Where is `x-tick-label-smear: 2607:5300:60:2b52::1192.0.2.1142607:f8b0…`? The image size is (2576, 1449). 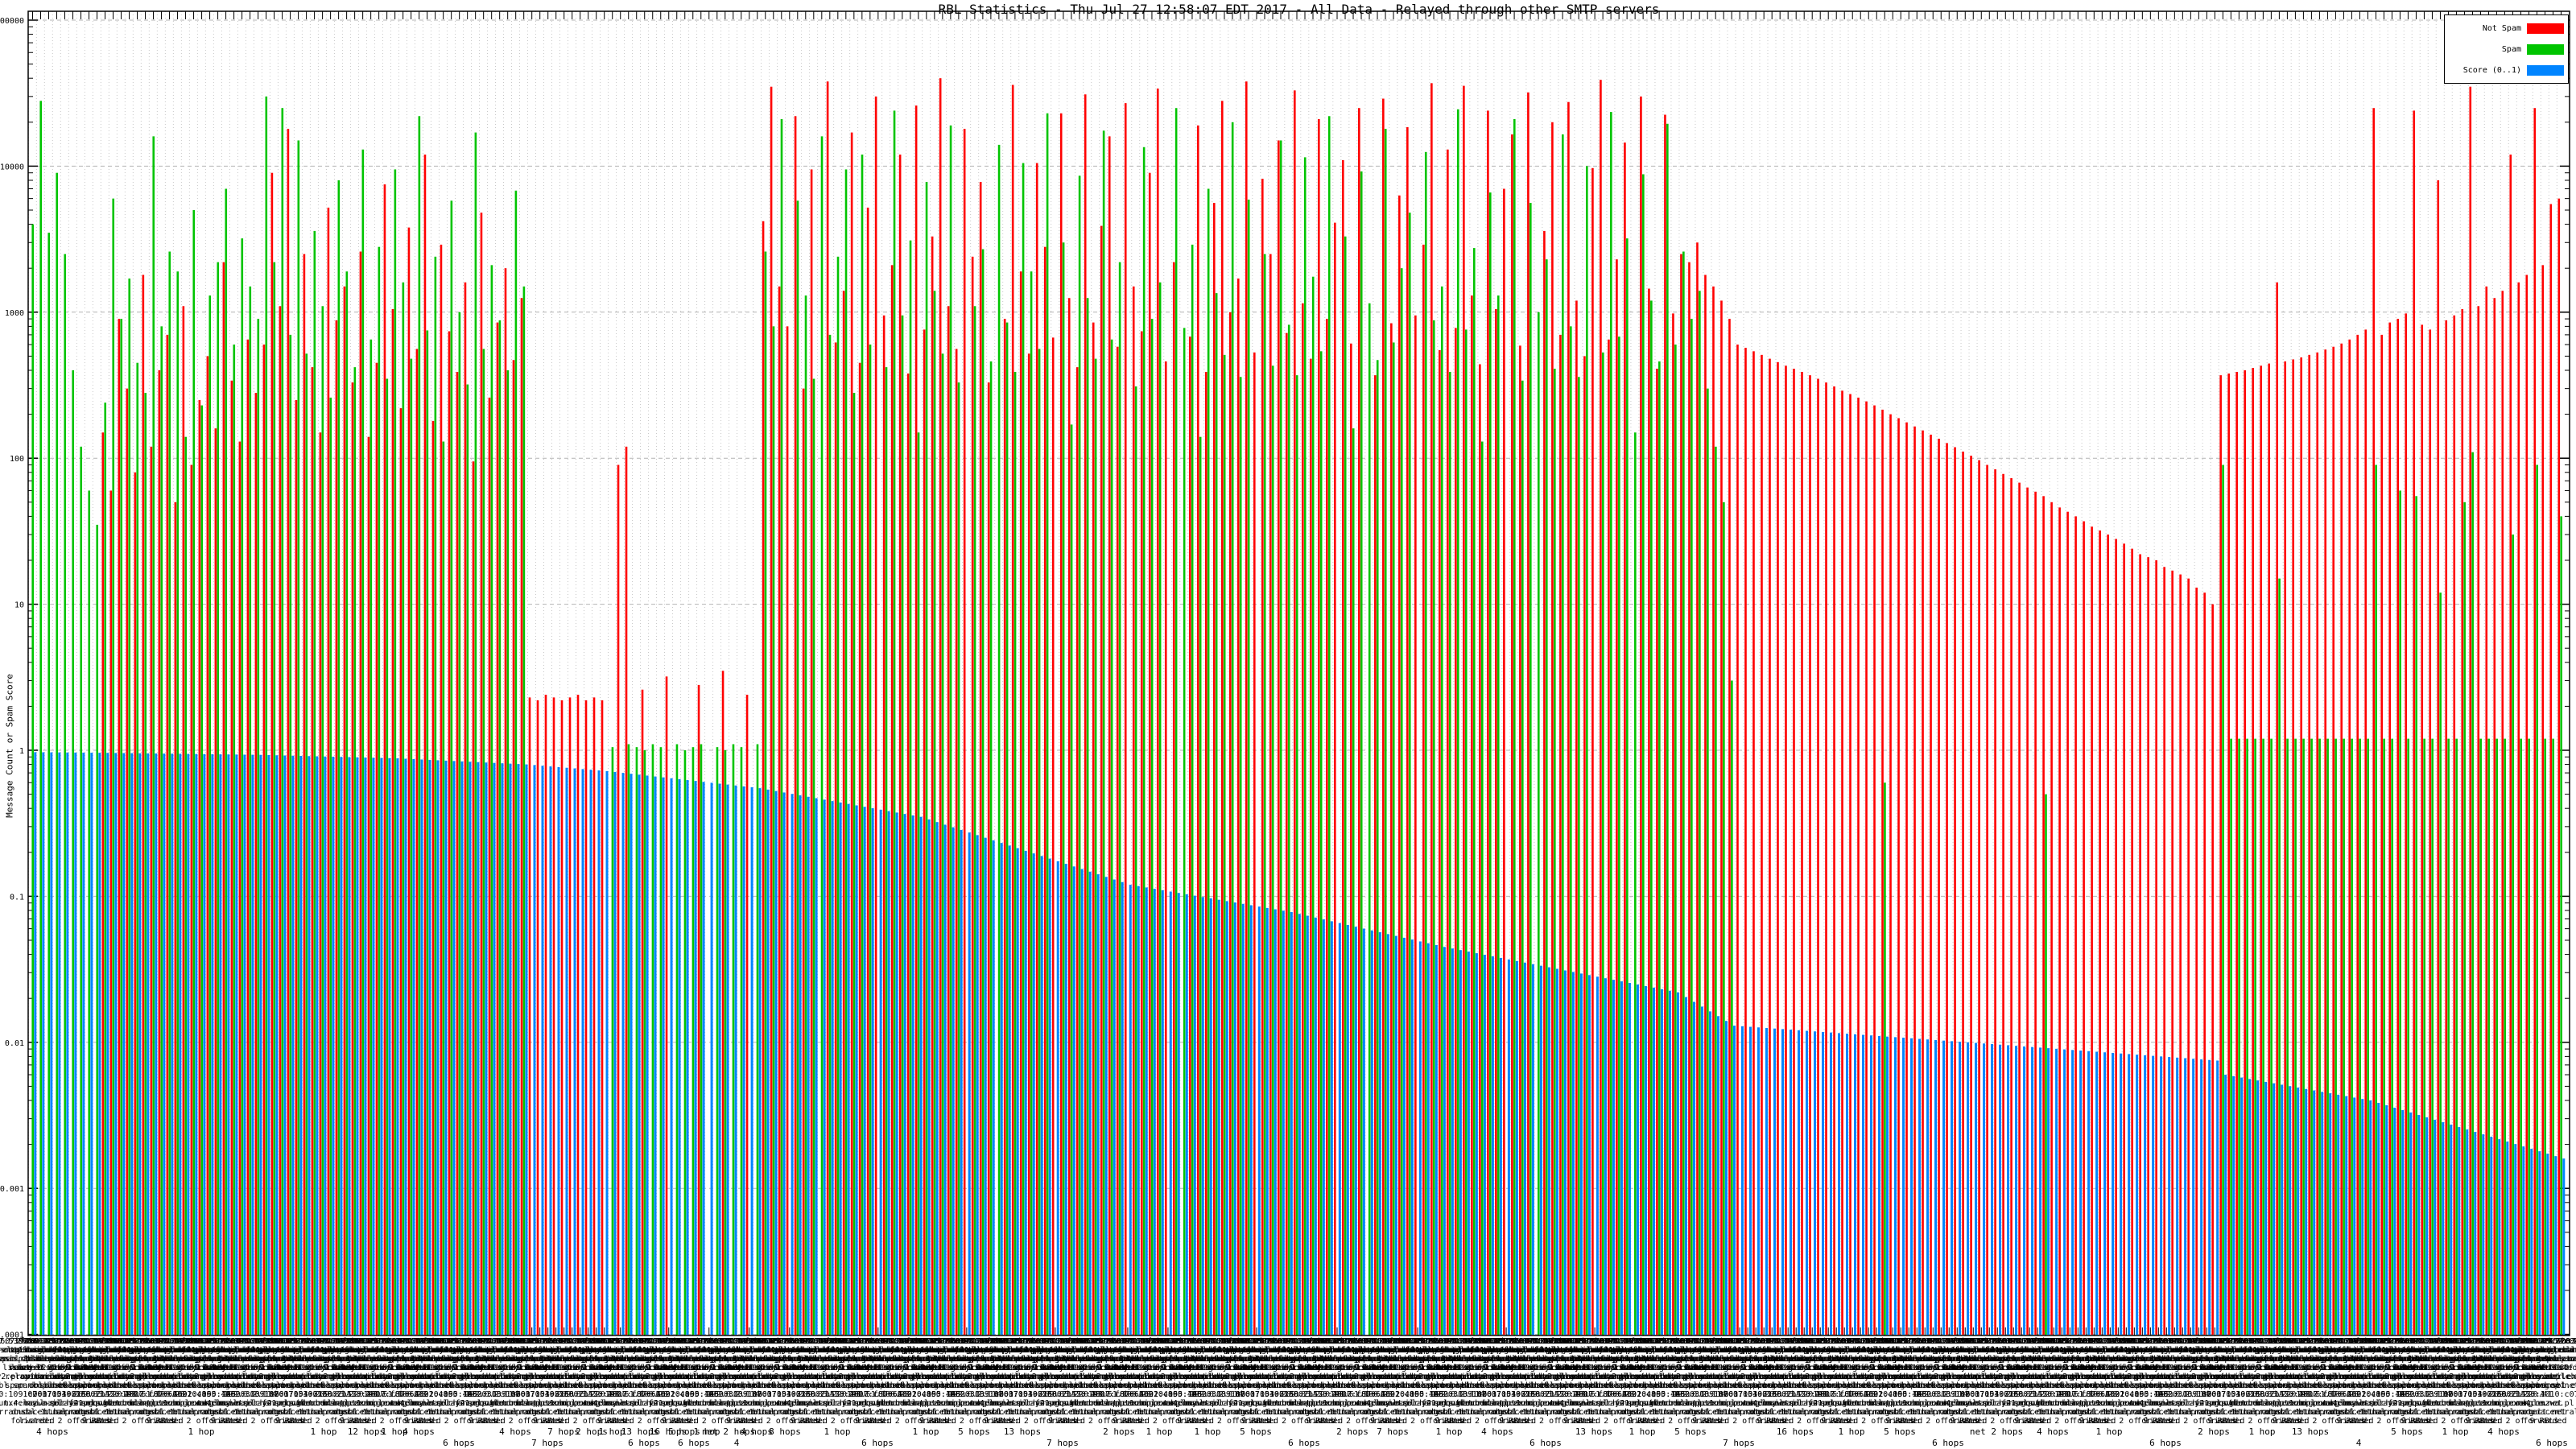 x-tick-label-smear: 2607:5300:60:2b52::1192.0.2.1142607:f8b0… is located at coordinates (1288, 1381).